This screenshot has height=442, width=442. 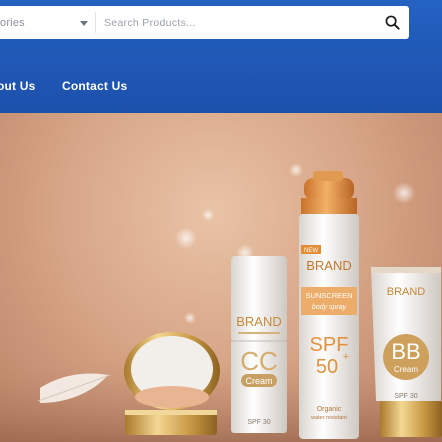 What do you see at coordinates (259, 344) in the screenshot?
I see `cc-cream-bottle: BRAND CC Cream SPF 30` at bounding box center [259, 344].